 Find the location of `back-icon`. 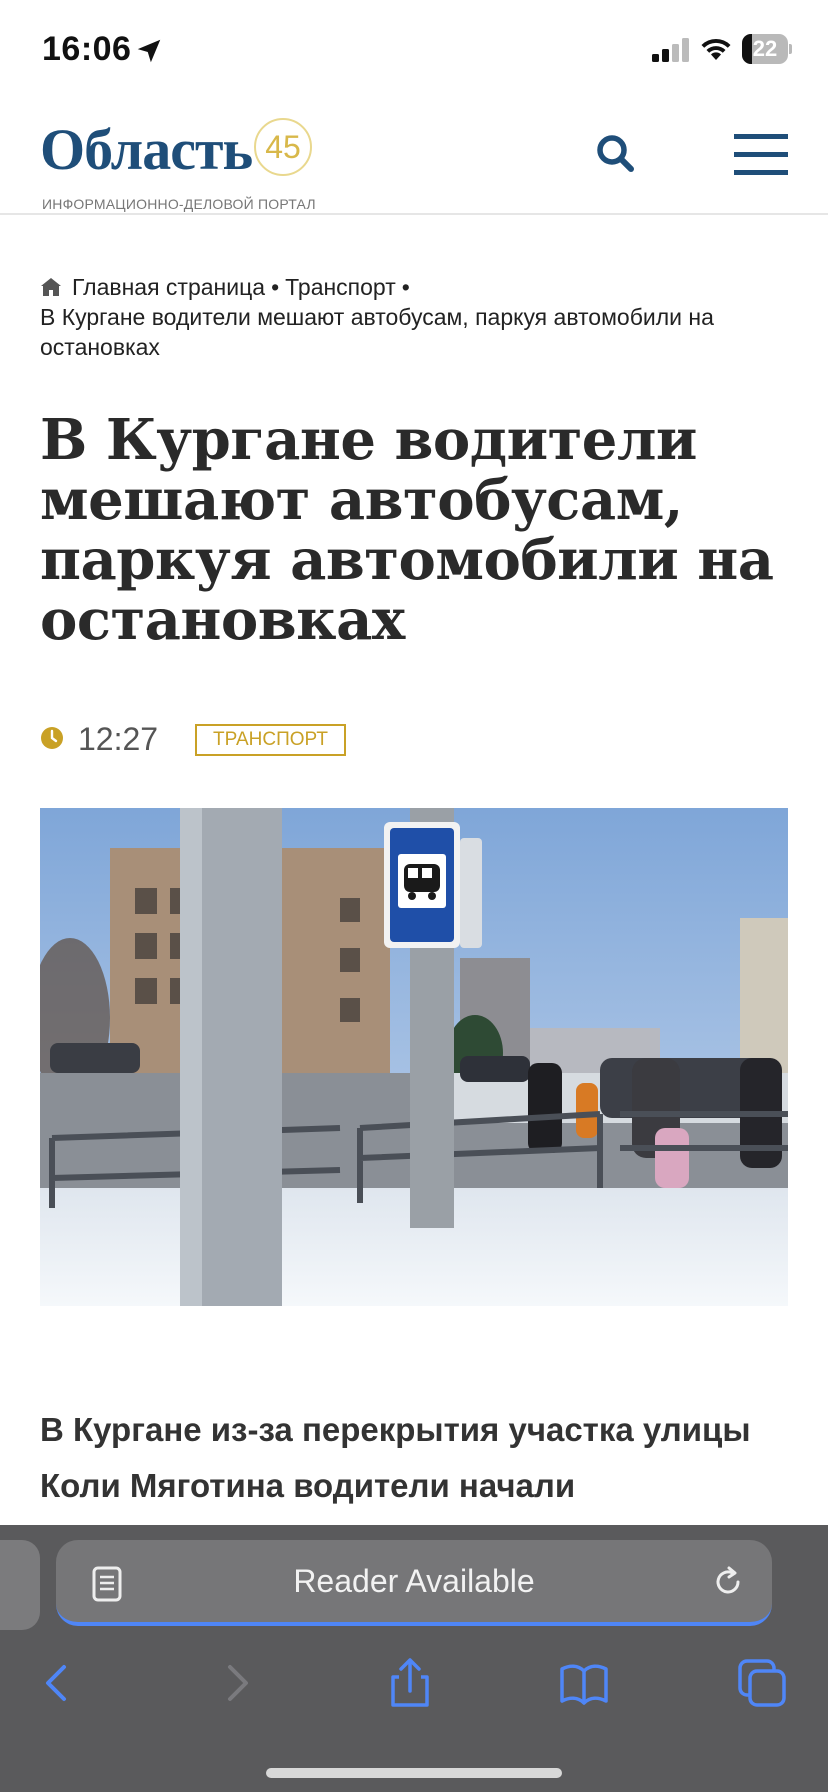

back-icon is located at coordinates (58, 1683).